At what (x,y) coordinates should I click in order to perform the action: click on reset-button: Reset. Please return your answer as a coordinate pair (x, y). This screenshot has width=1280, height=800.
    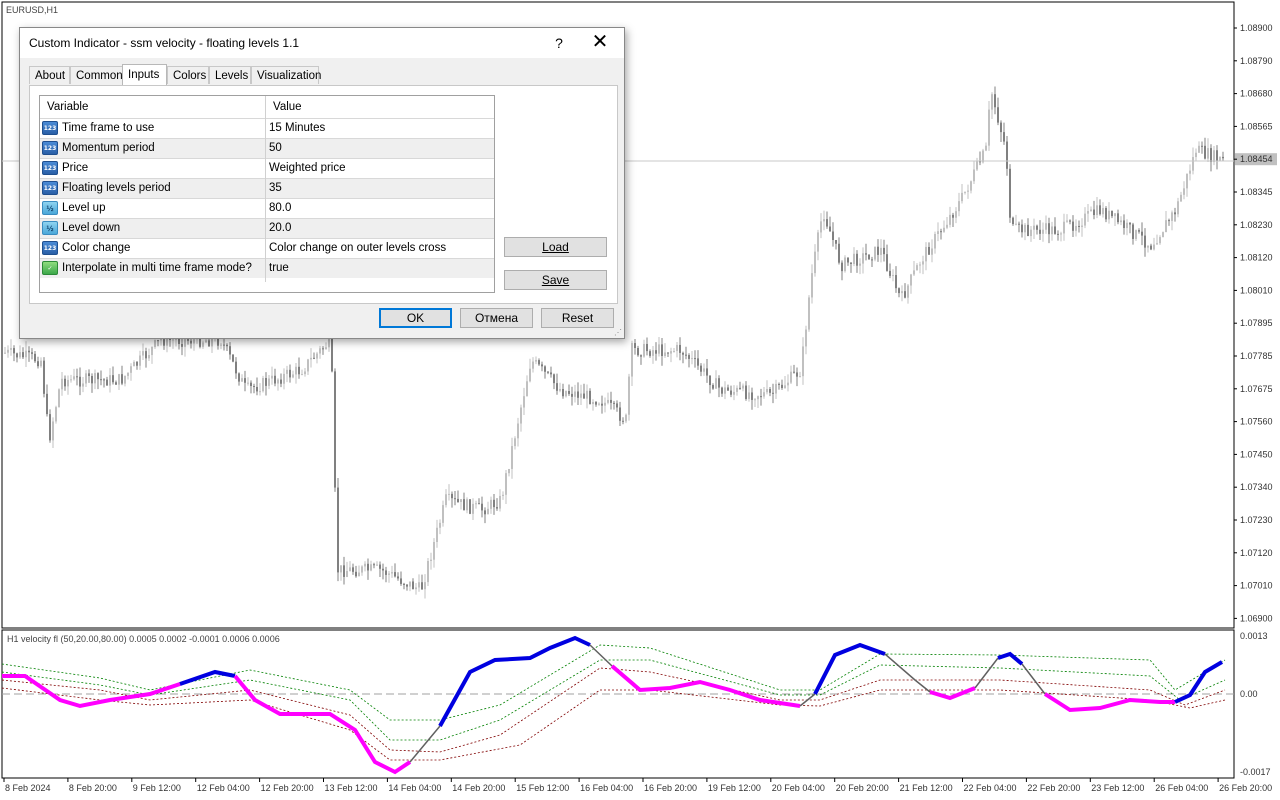
    Looking at the image, I should click on (577, 318).